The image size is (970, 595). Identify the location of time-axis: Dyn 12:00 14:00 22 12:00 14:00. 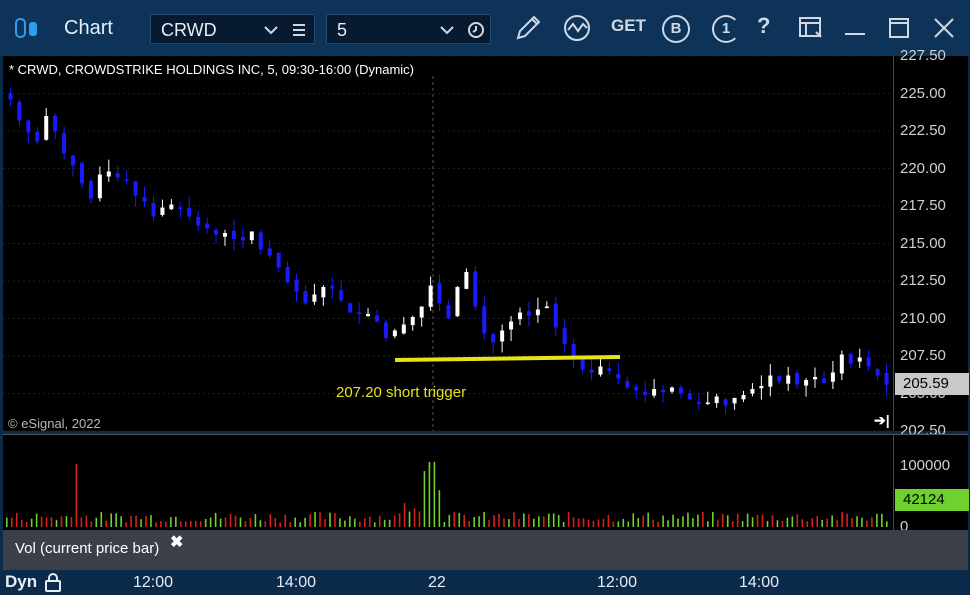
(485, 582).